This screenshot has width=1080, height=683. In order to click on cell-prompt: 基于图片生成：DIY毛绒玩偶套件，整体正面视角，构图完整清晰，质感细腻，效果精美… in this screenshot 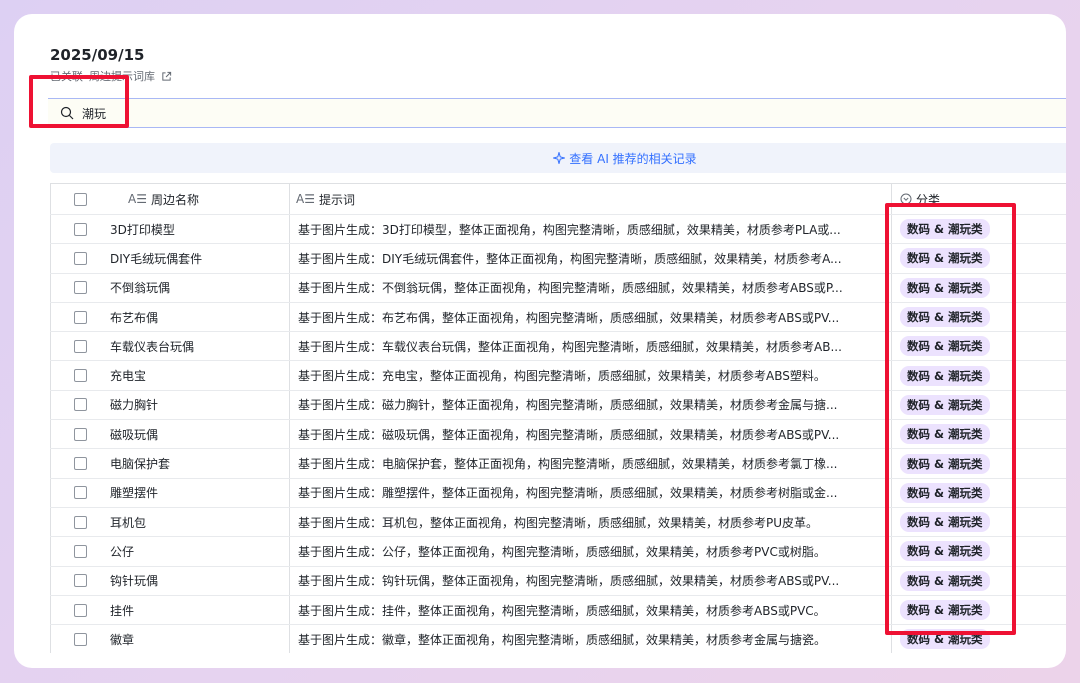, I will do `click(591, 258)`.